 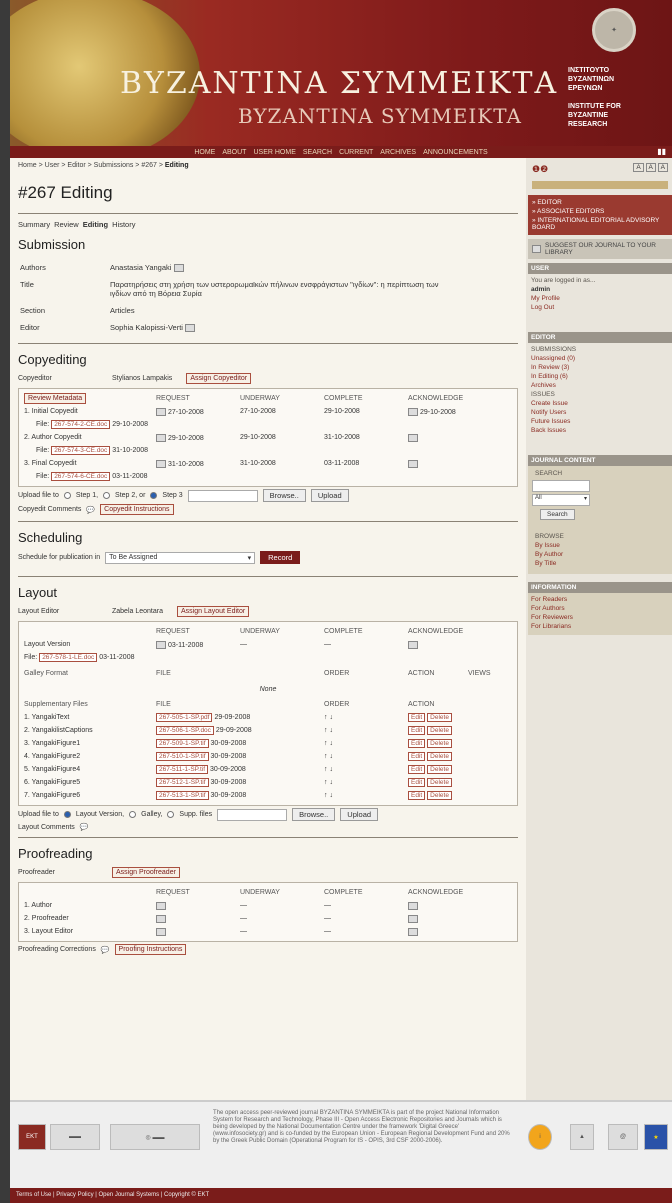 I want to click on browse-by-title: By Title, so click(x=600, y=563).